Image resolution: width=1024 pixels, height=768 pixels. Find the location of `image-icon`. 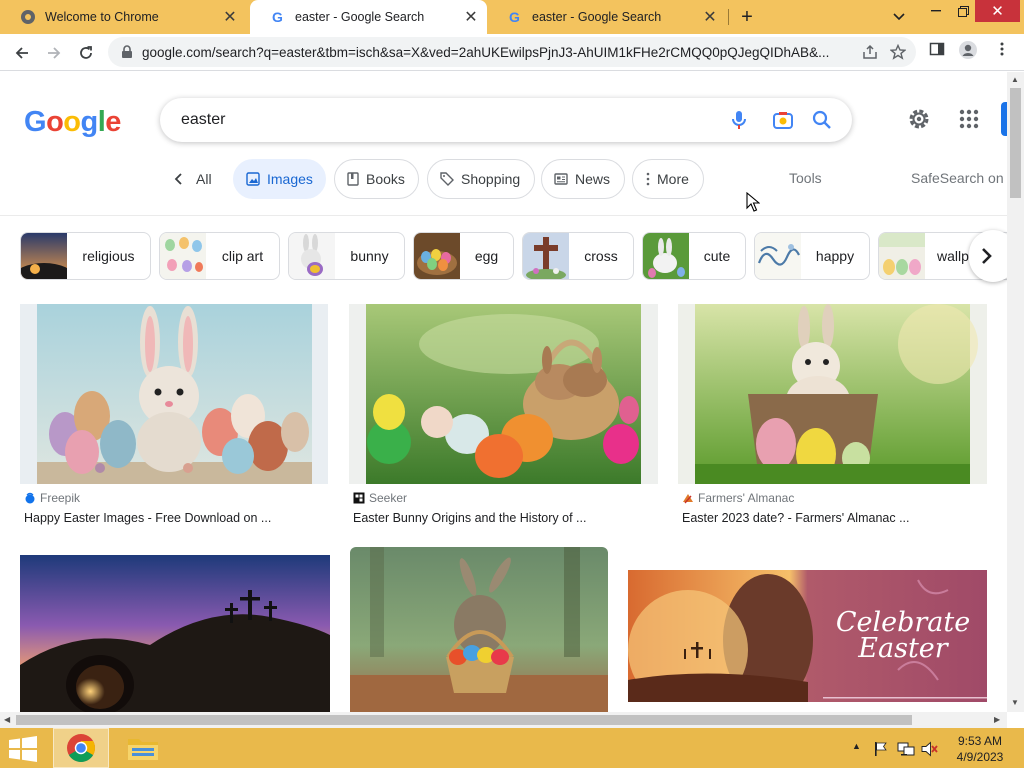

image-icon is located at coordinates (253, 179).